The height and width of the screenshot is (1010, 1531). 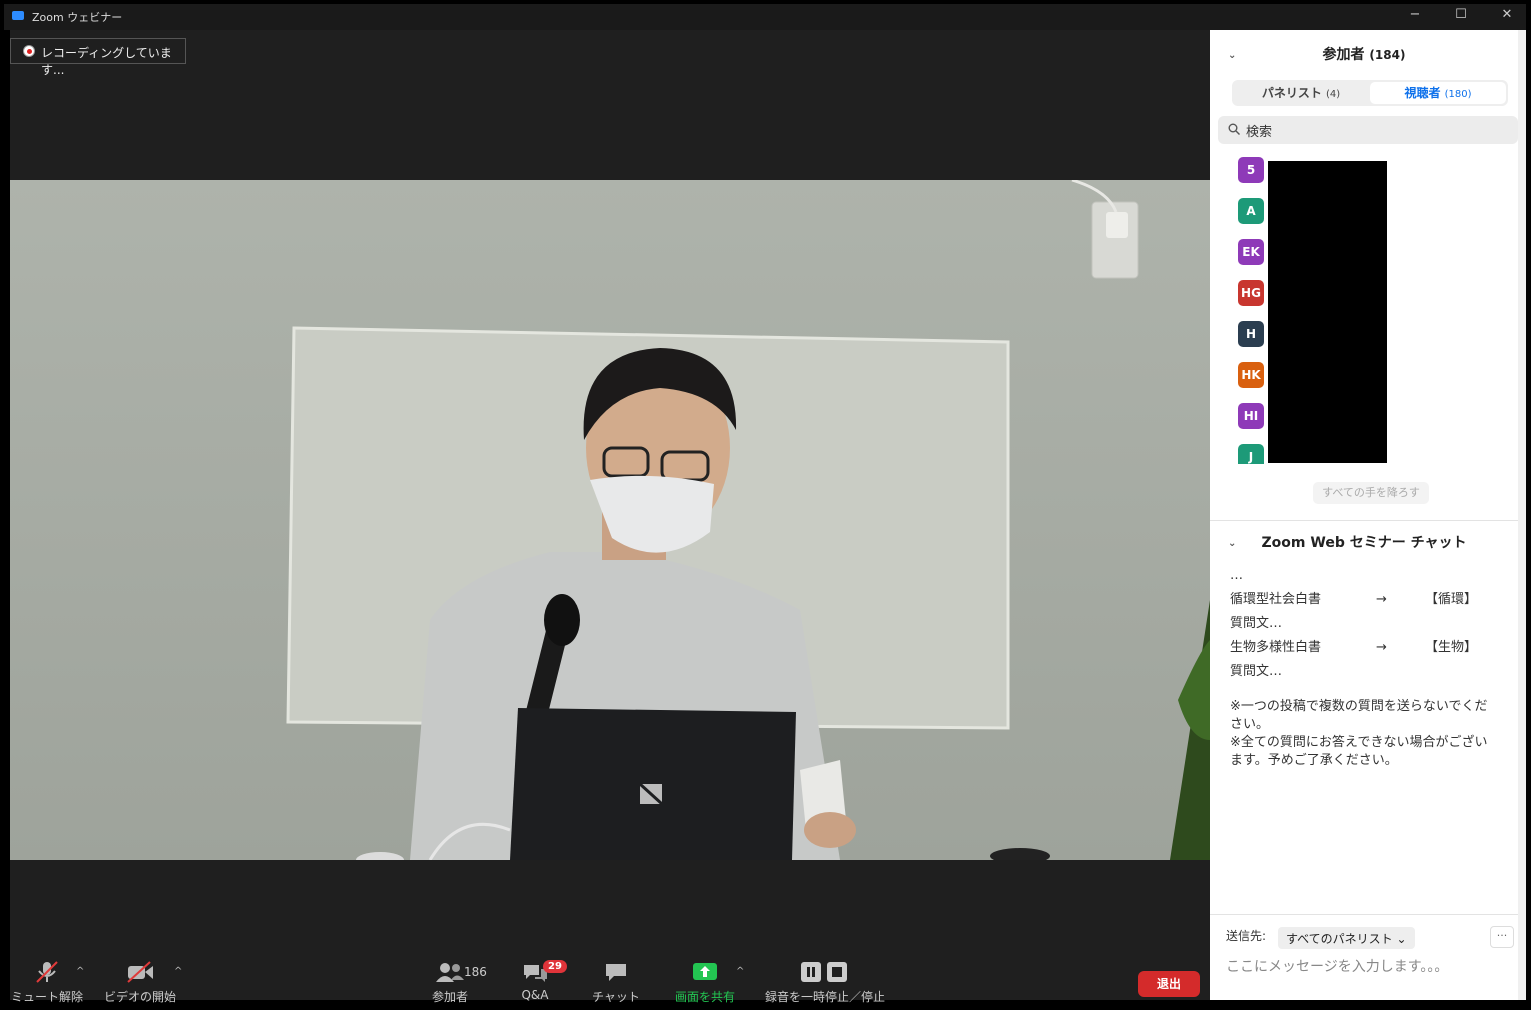 I want to click on video-options-caret: ^, so click(x=178, y=971).